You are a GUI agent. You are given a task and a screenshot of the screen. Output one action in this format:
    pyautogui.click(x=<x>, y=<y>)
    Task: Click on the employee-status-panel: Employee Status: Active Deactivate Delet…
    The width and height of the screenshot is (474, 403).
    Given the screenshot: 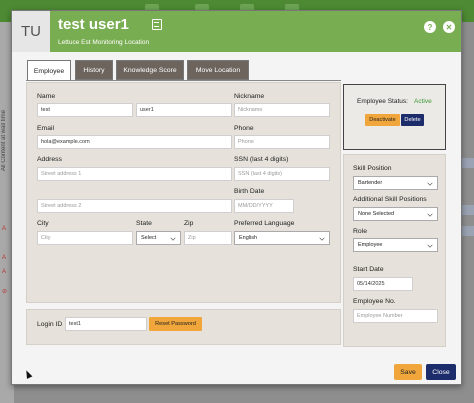 What is the action you would take?
    pyautogui.click(x=394, y=117)
    